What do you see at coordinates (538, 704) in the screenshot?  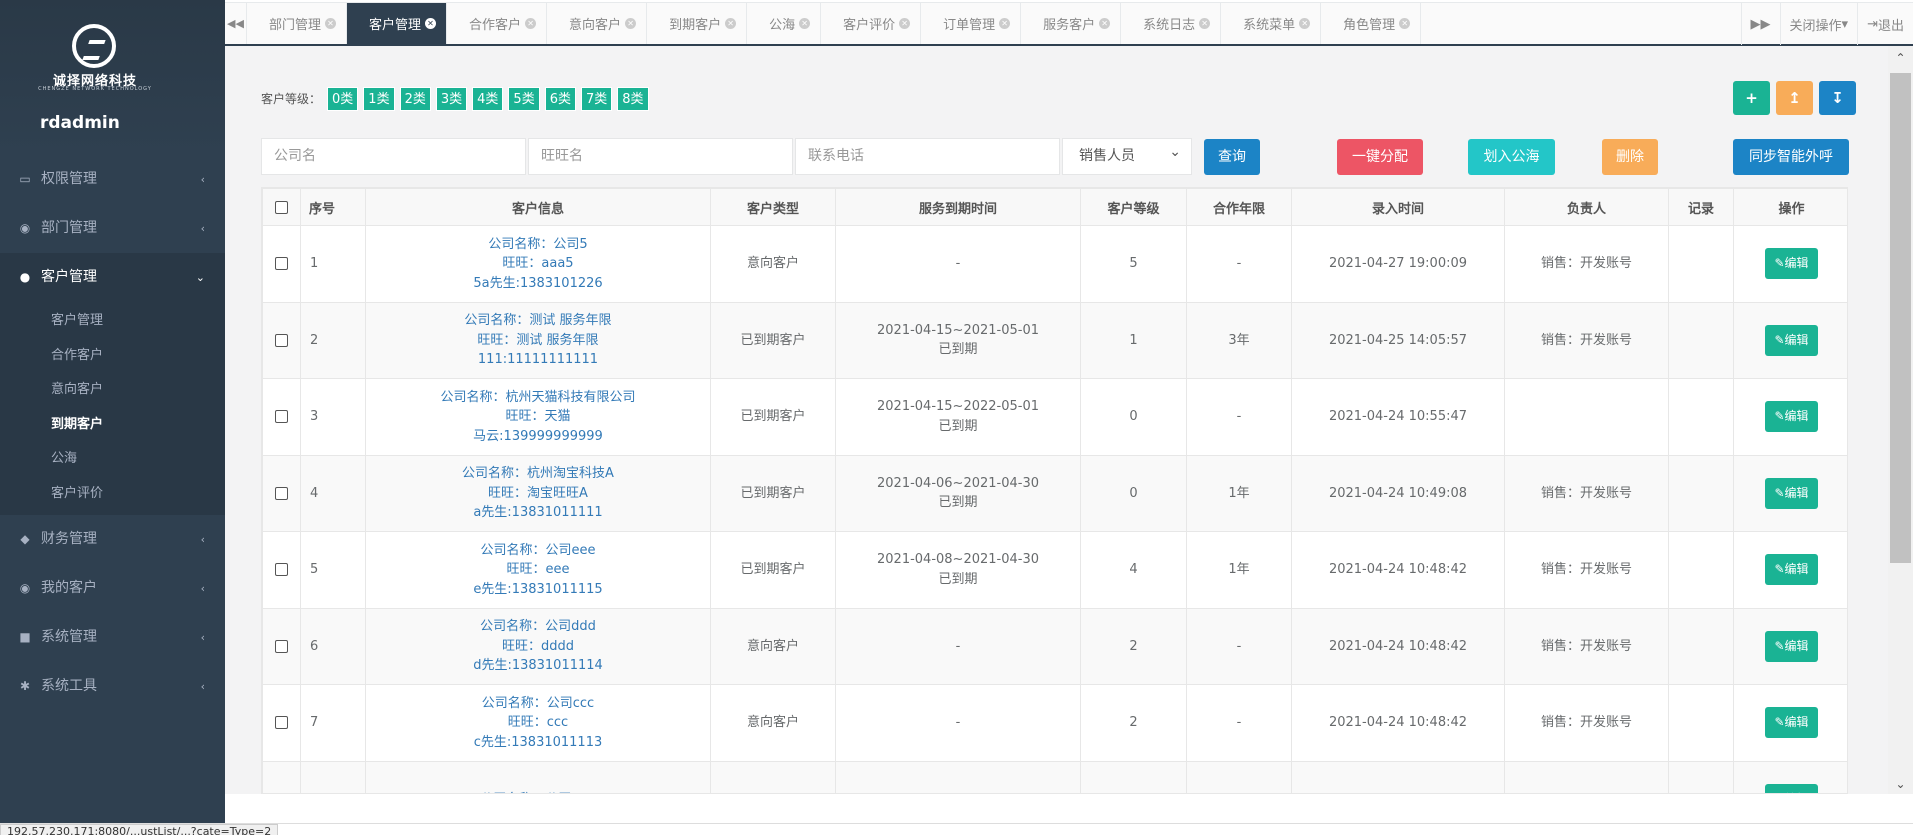 I see `customer-info-line: 公司名称：公司ccc` at bounding box center [538, 704].